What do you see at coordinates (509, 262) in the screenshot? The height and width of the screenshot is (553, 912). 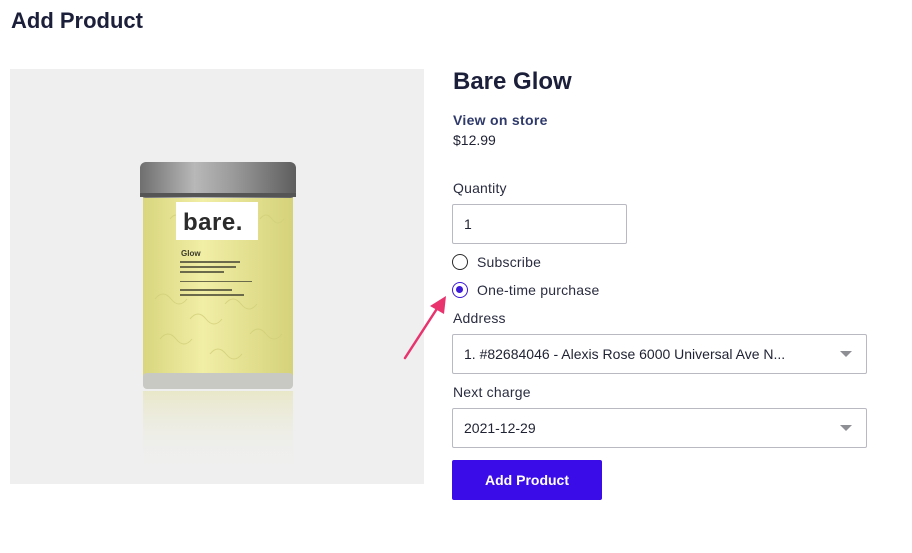 I see `subscribe-label: Subscribe` at bounding box center [509, 262].